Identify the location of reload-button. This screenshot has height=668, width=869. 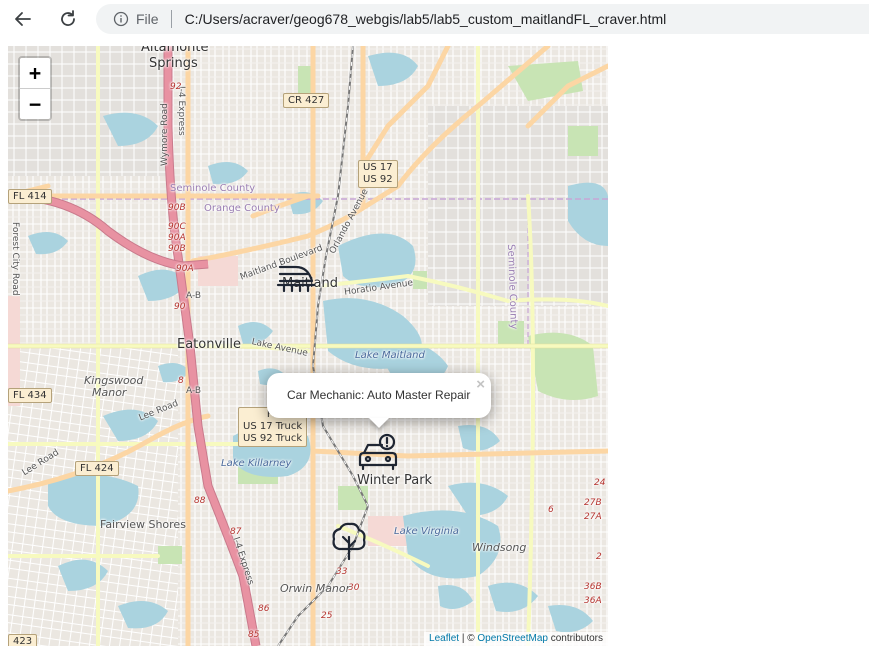
(68, 19).